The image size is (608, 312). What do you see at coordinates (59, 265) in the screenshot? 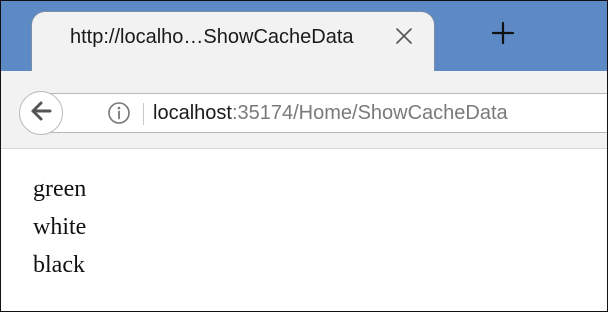
I see `cache-item-black: black` at bounding box center [59, 265].